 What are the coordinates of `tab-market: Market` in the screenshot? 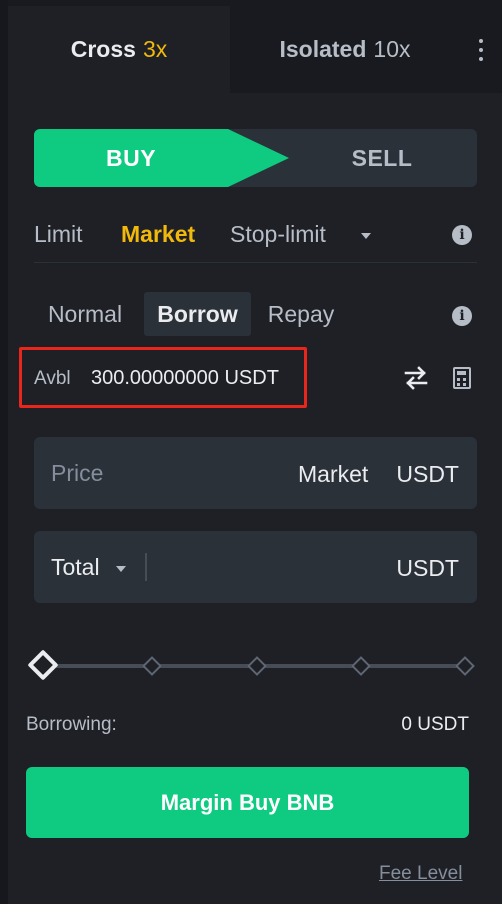 It's located at (158, 234).